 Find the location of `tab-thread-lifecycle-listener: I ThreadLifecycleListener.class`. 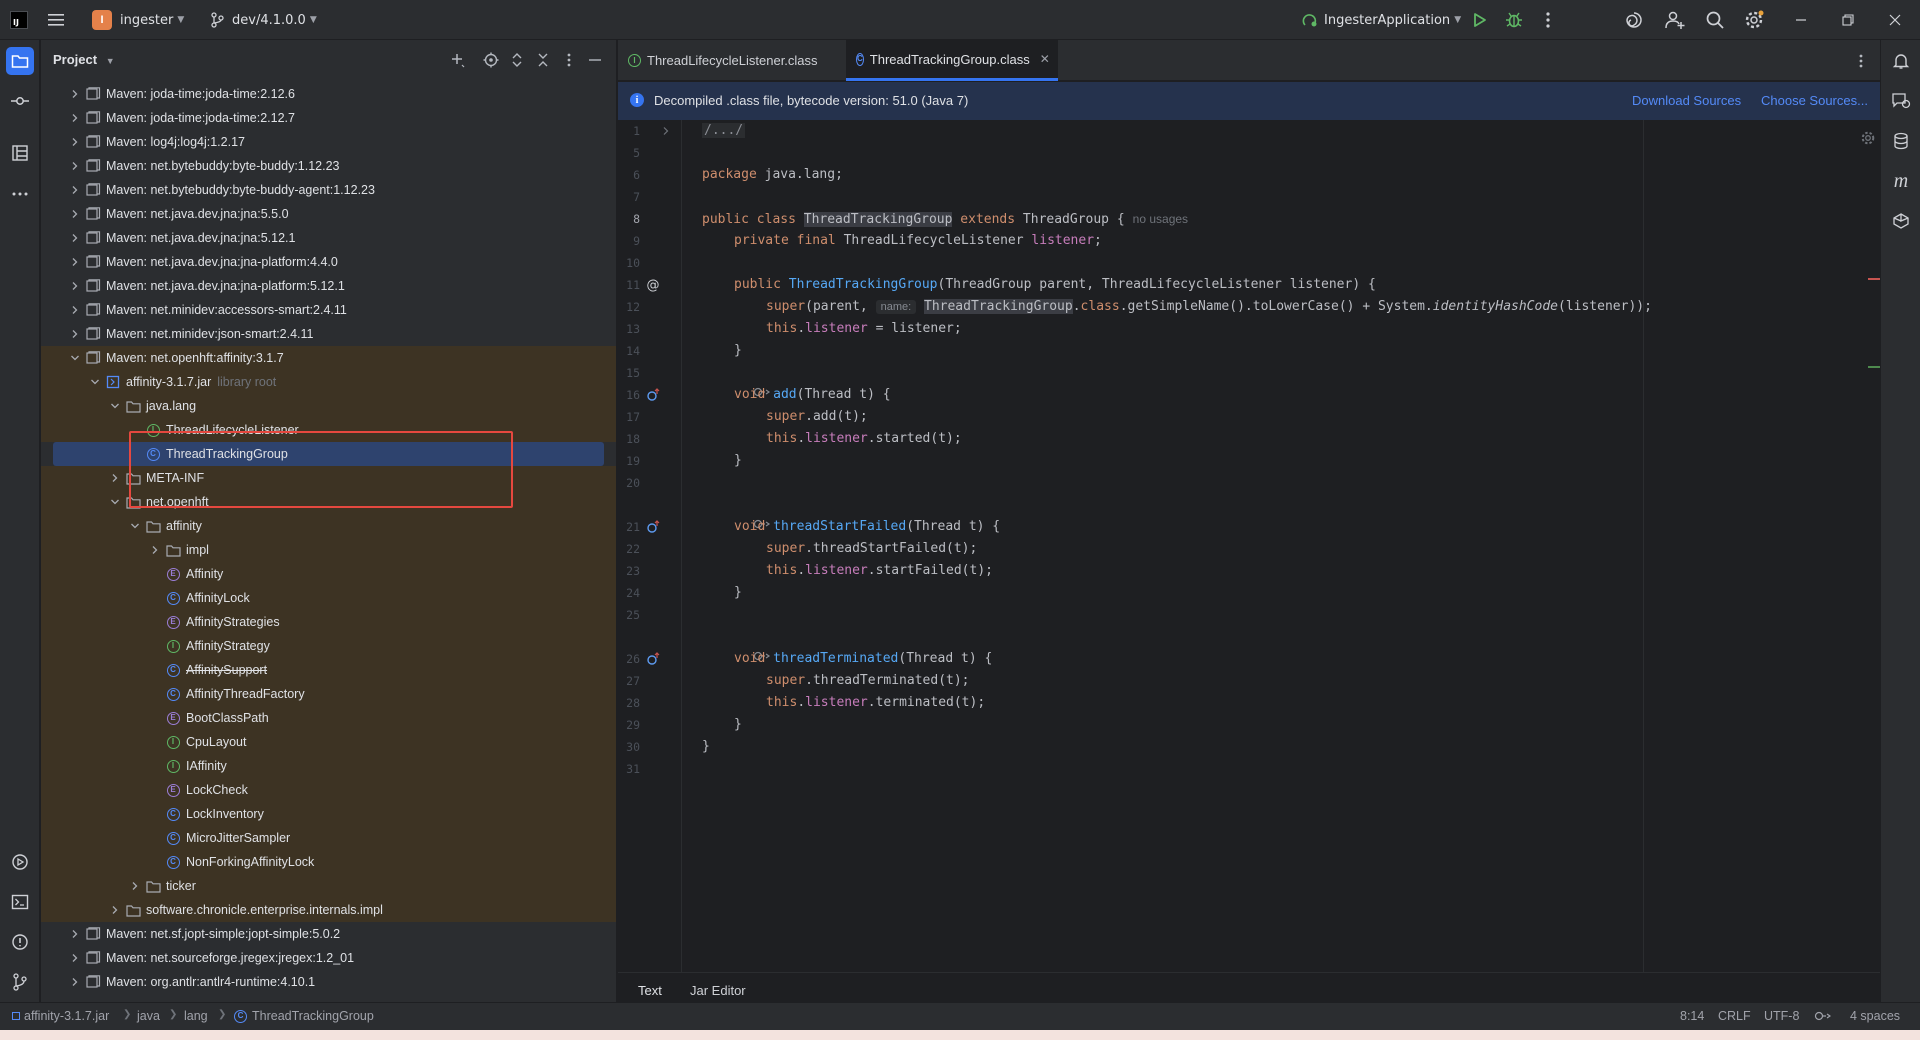

tab-thread-lifecycle-listener: I ThreadLifecycleListener.class is located at coordinates (732, 60).